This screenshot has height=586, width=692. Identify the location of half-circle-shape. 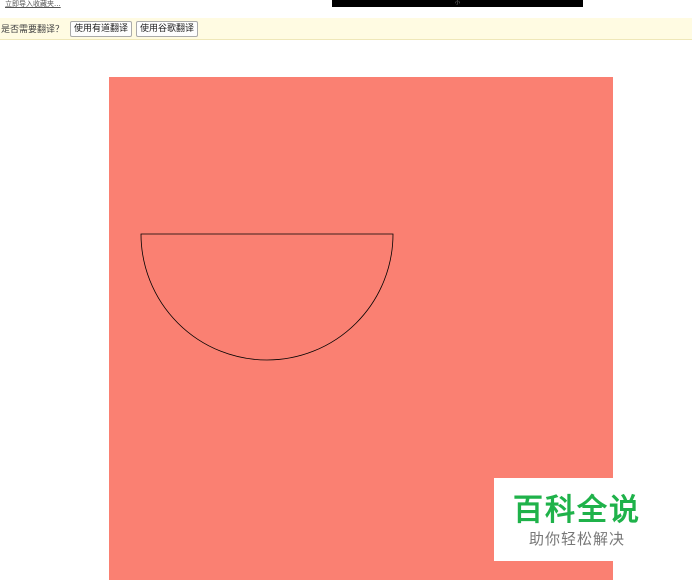
(267, 297).